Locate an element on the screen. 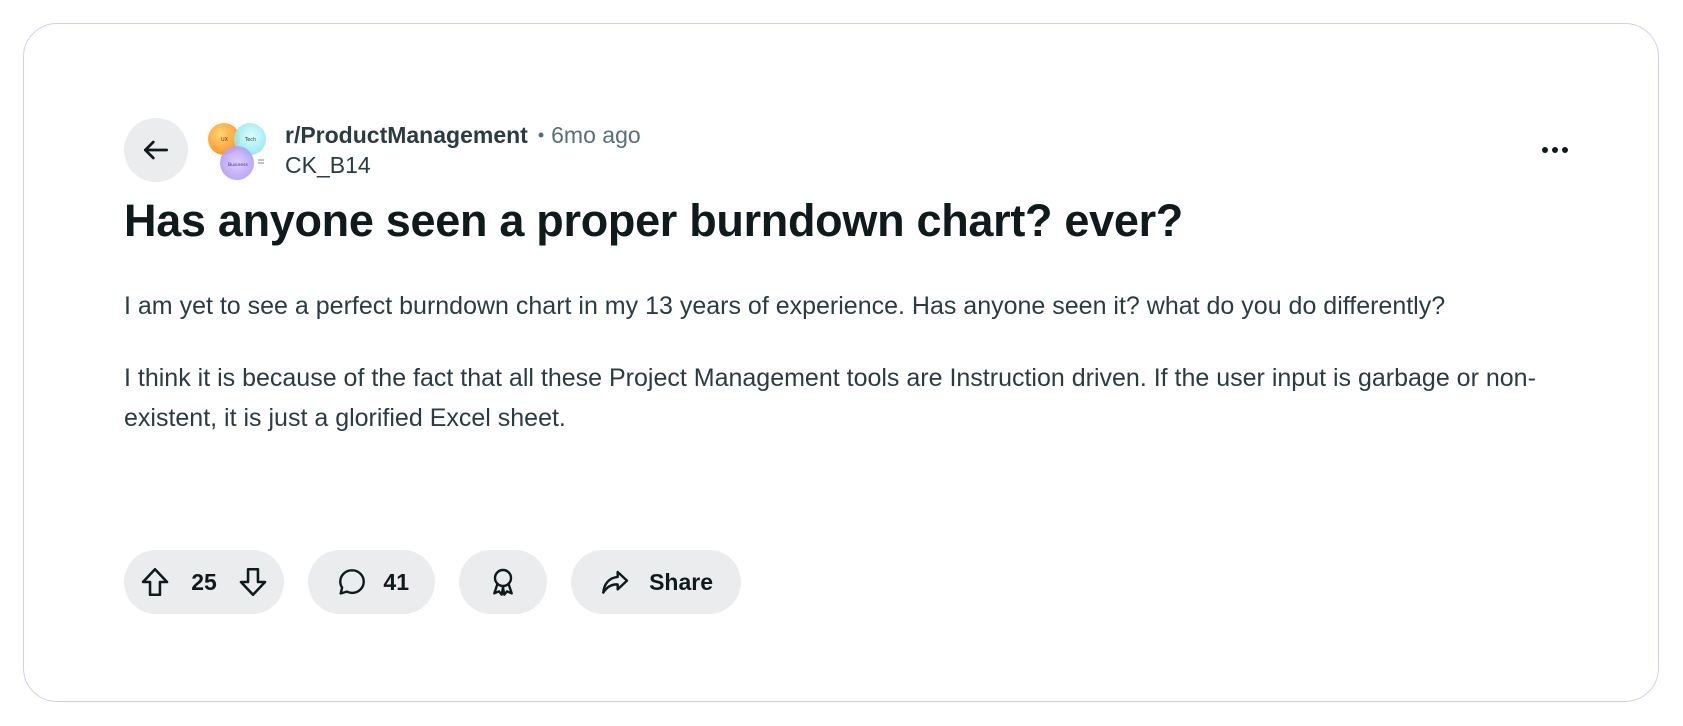  back-button is located at coordinates (156, 150).